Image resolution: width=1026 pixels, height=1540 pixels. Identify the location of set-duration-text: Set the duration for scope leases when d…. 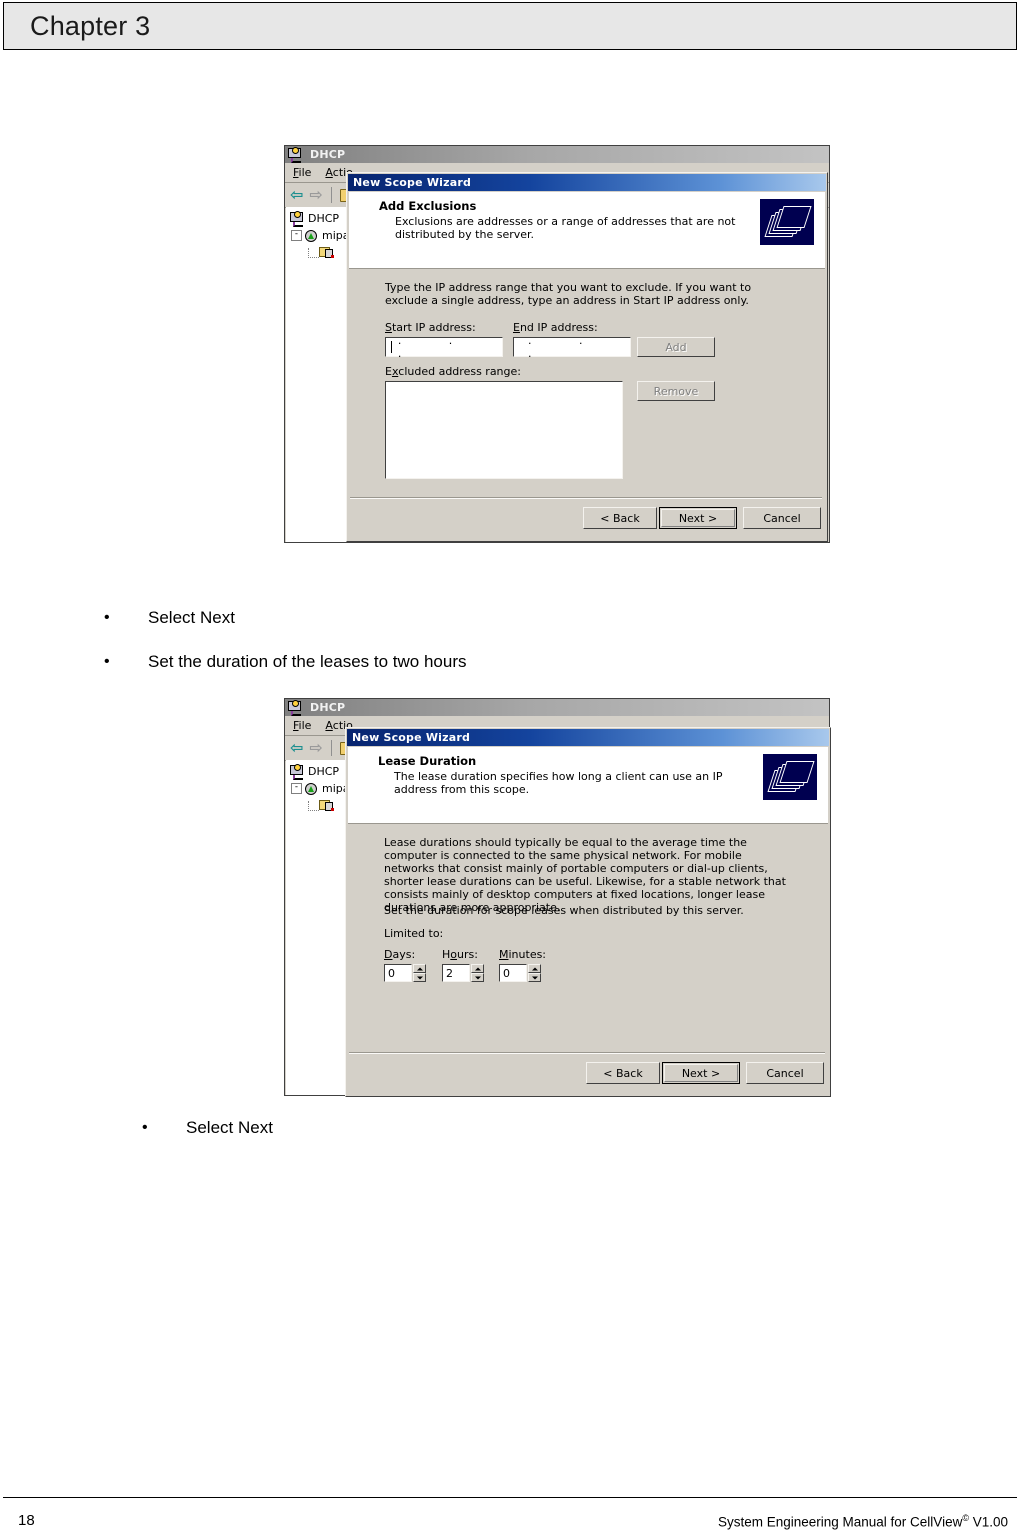
(564, 910).